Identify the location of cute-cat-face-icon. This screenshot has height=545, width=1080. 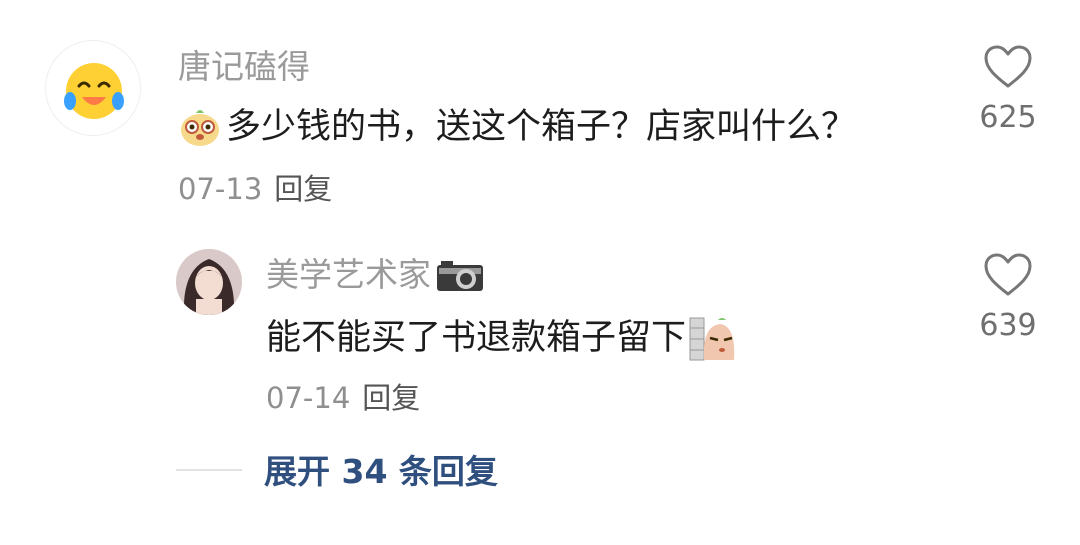
(200, 128).